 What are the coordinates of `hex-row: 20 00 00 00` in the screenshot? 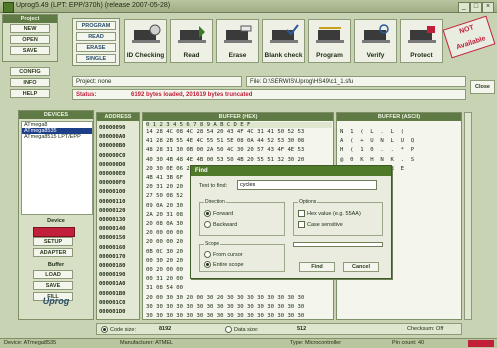 It's located at (164, 233).